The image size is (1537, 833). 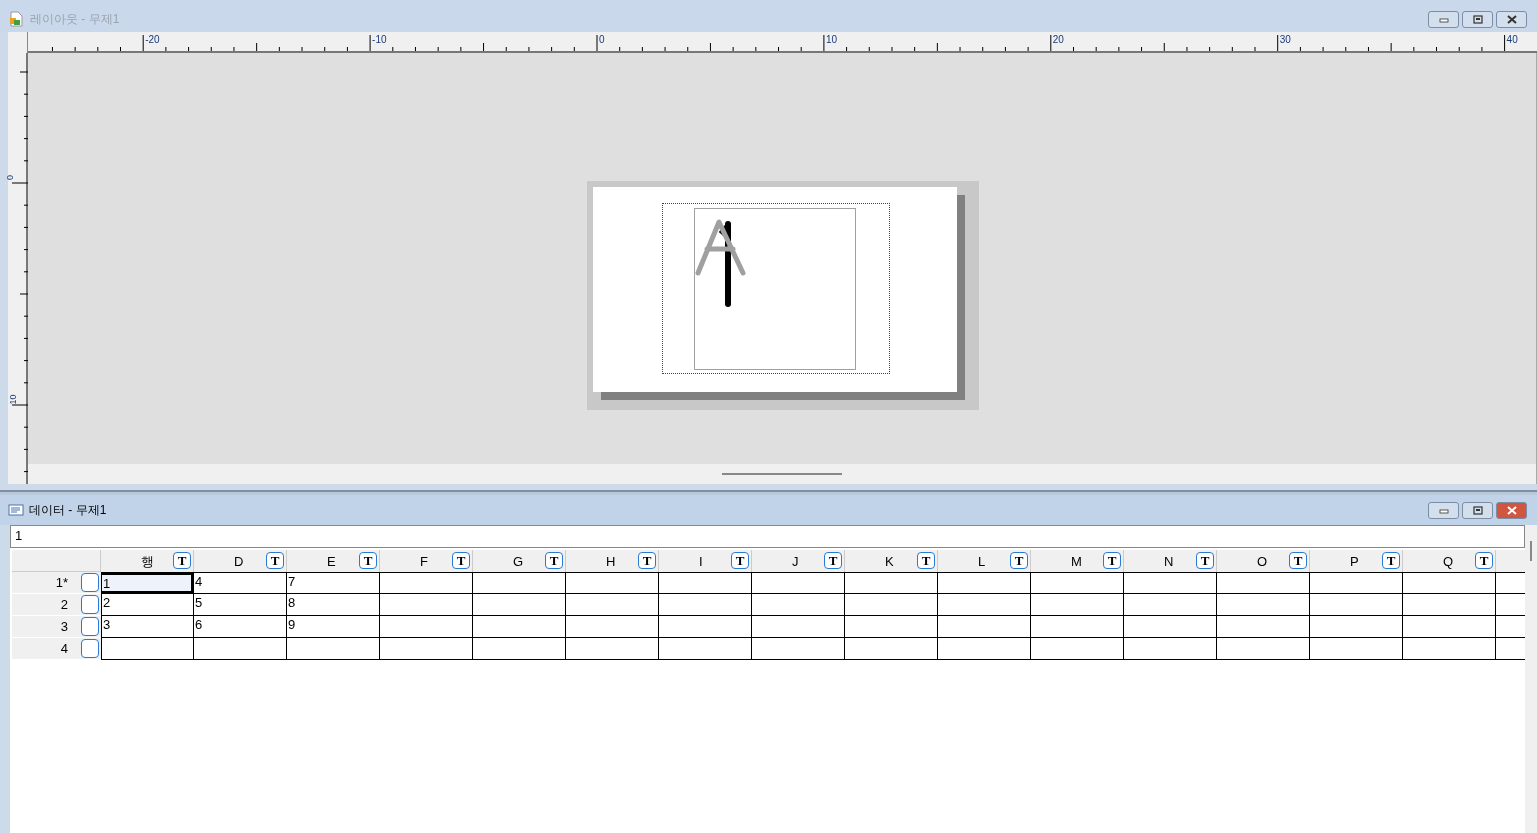 I want to click on row-header: 4, so click(x=56, y=649).